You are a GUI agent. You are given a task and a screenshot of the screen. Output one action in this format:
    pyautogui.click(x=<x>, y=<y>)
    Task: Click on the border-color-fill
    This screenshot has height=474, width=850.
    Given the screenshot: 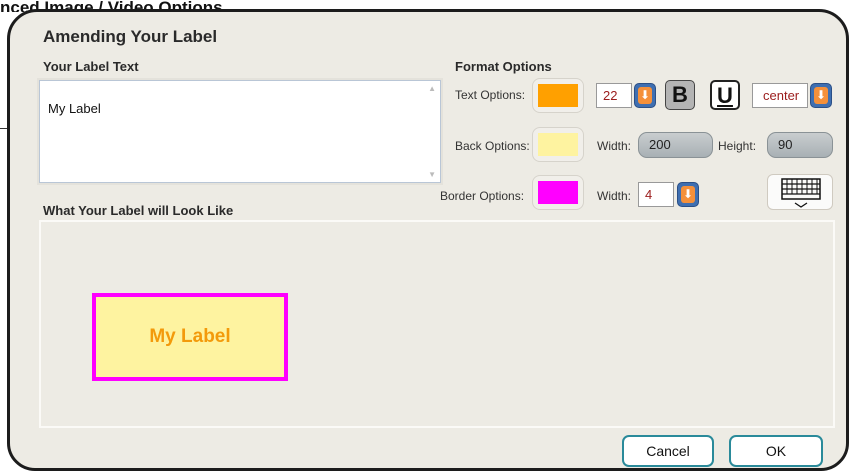 What is the action you would take?
    pyautogui.click(x=558, y=192)
    